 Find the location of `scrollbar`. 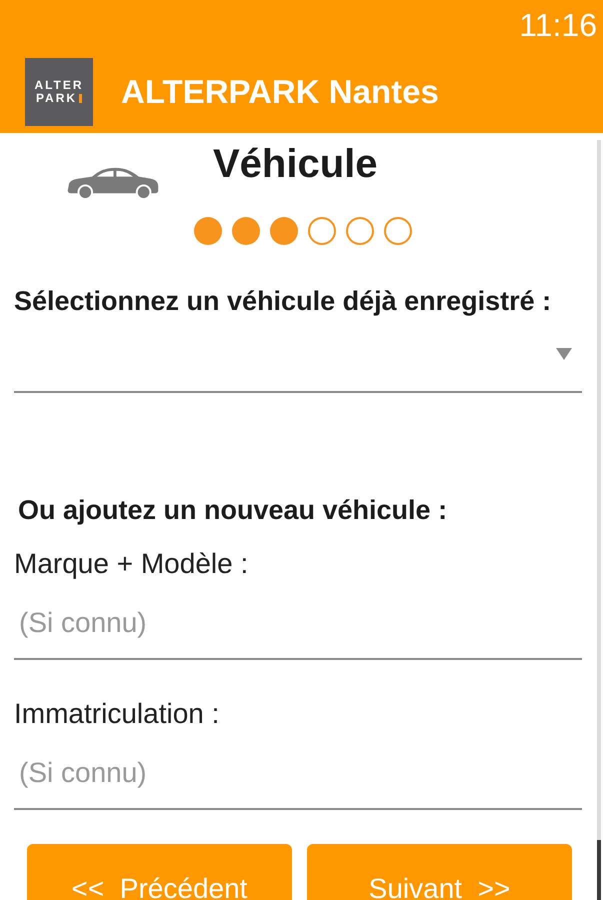

scrollbar is located at coordinates (599, 520).